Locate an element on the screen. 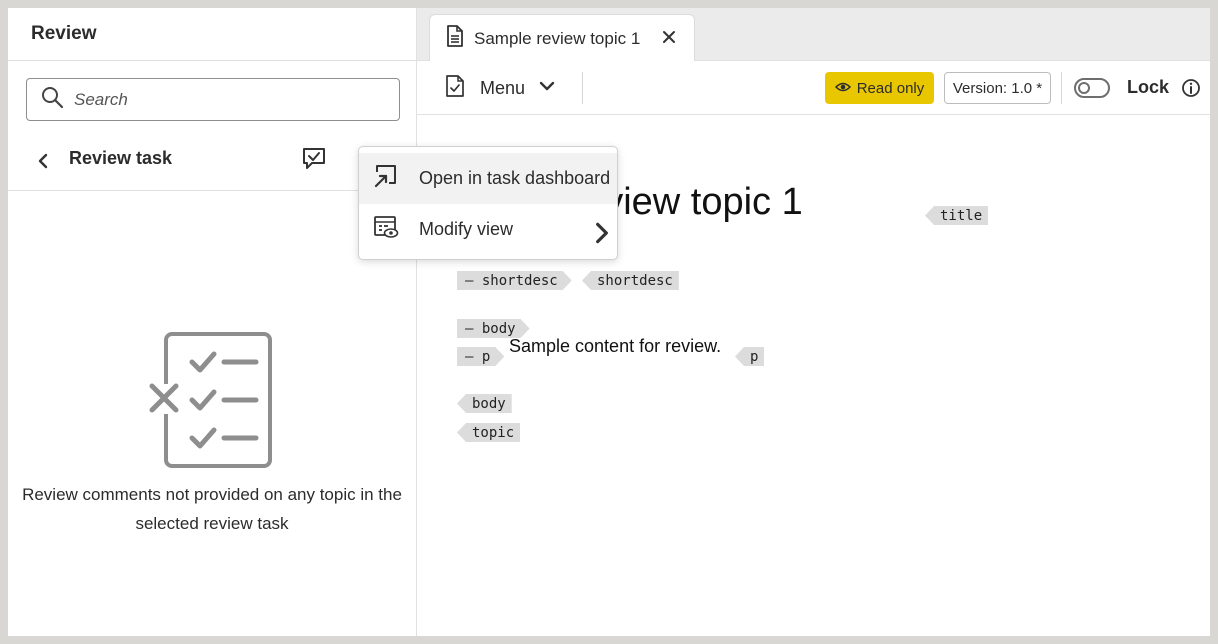 The image size is (1218, 644). read-only-badge: Read only is located at coordinates (879, 88).